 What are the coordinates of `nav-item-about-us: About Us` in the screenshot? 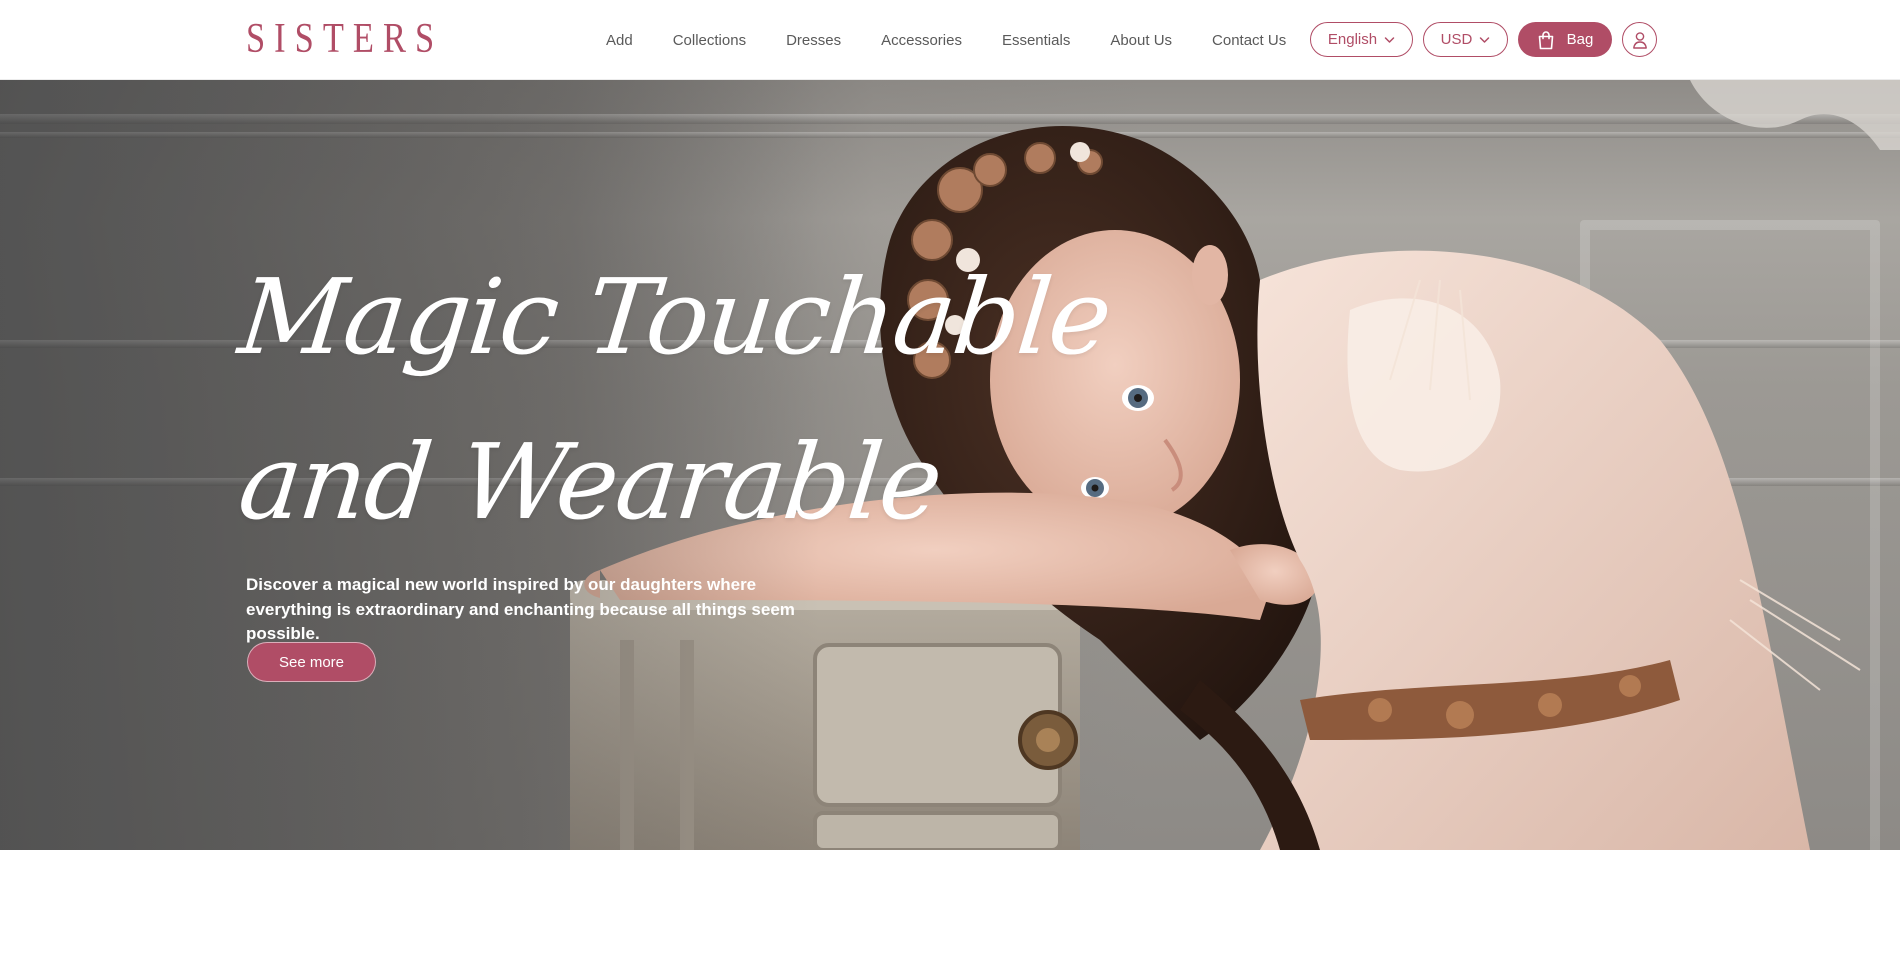 It's located at (1141, 40).